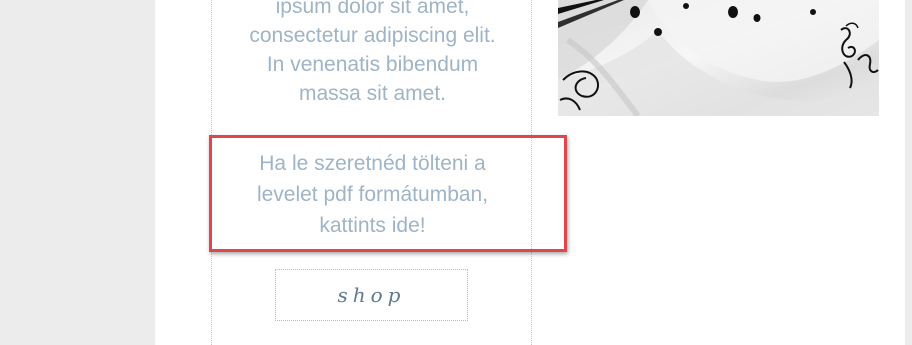 The image size is (912, 345). I want to click on shop-button: shop, so click(371, 295).